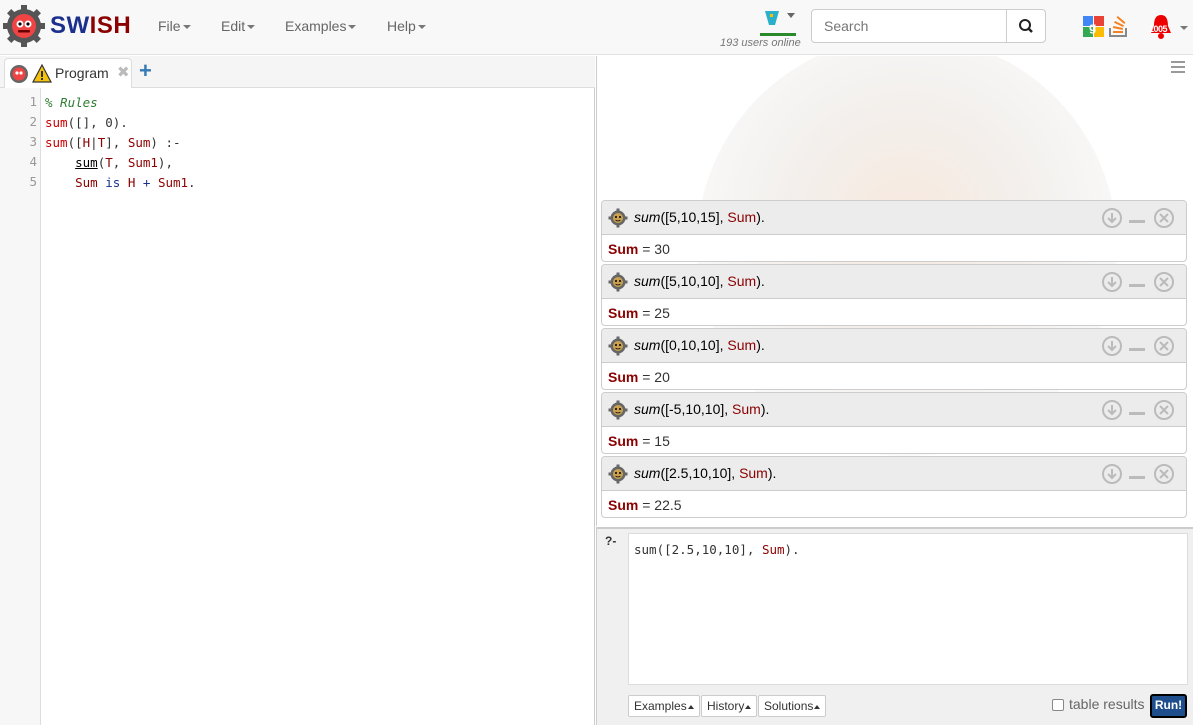 The image size is (1193, 725). What do you see at coordinates (894, 346) in the screenshot?
I see `result-header: sum([0,10,10], Sum).` at bounding box center [894, 346].